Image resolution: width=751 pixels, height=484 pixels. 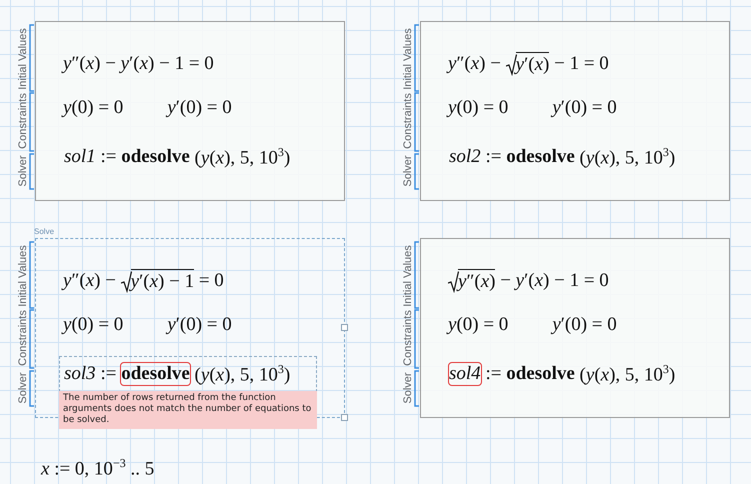 I want to click on math-expression: sol1 := odesolve (y(x), 5, 10$^{3}$), so click(x=177, y=157).